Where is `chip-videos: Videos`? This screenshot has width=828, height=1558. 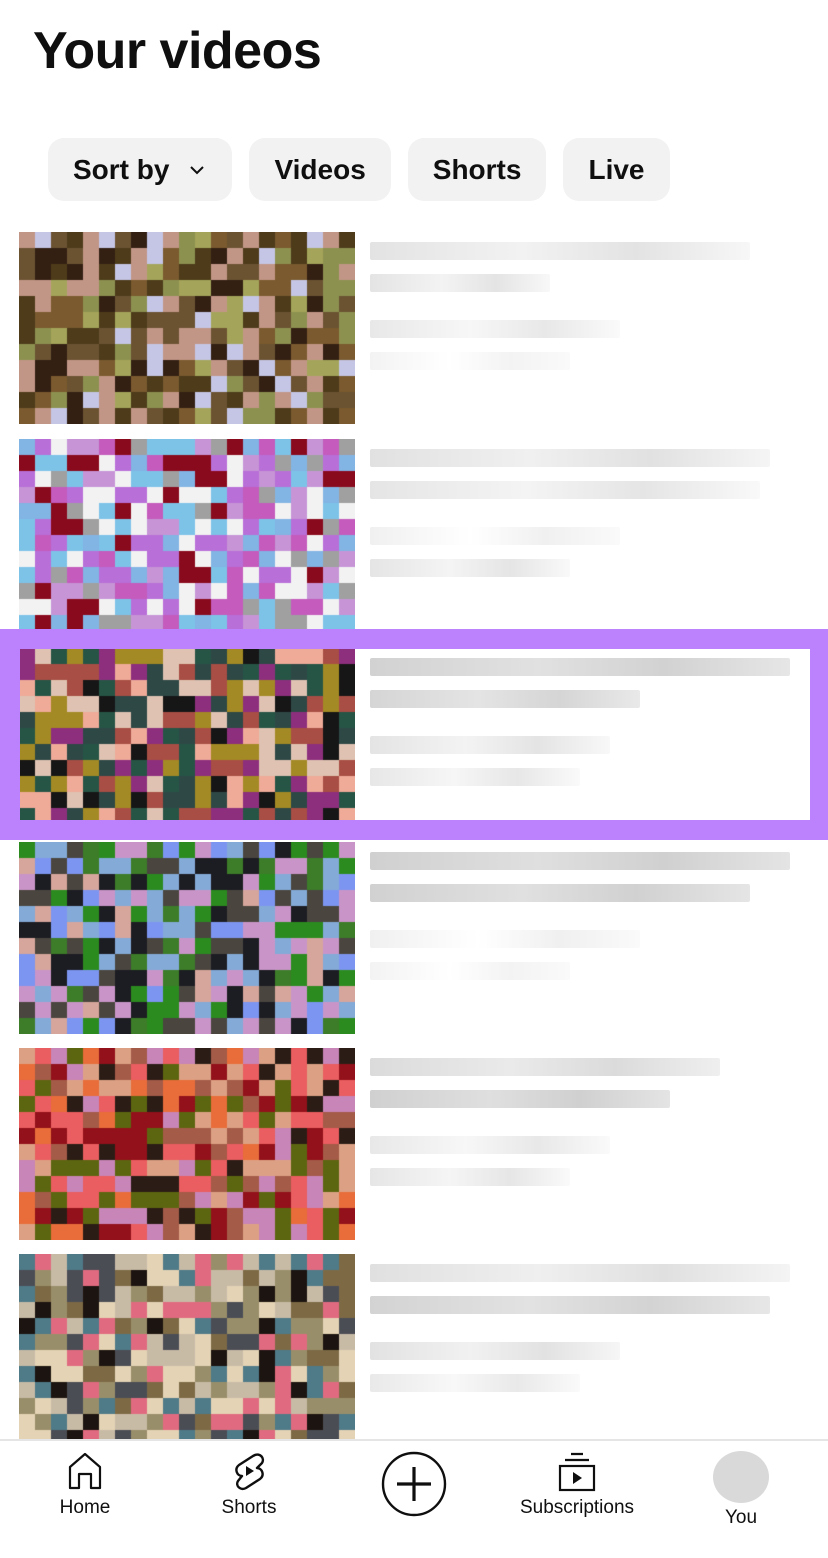 chip-videos: Videos is located at coordinates (320, 169).